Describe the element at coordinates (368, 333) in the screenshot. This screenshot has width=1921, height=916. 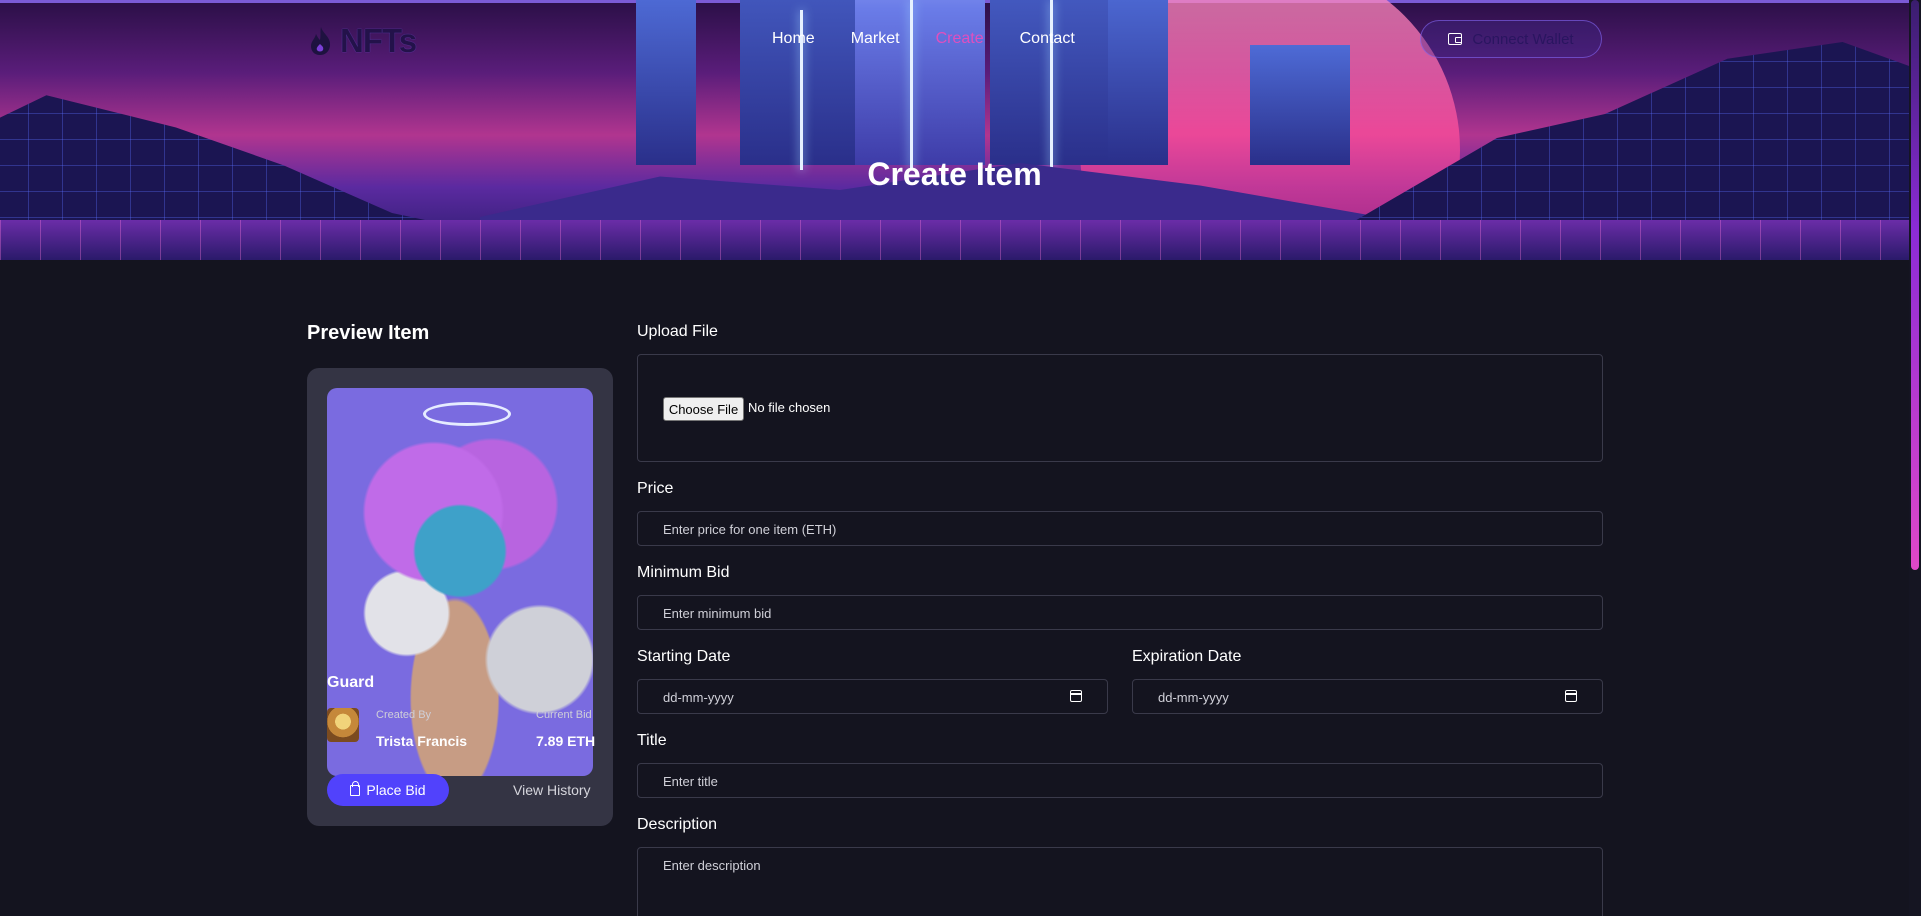
I see `preview-heading: Preview Item` at that location.